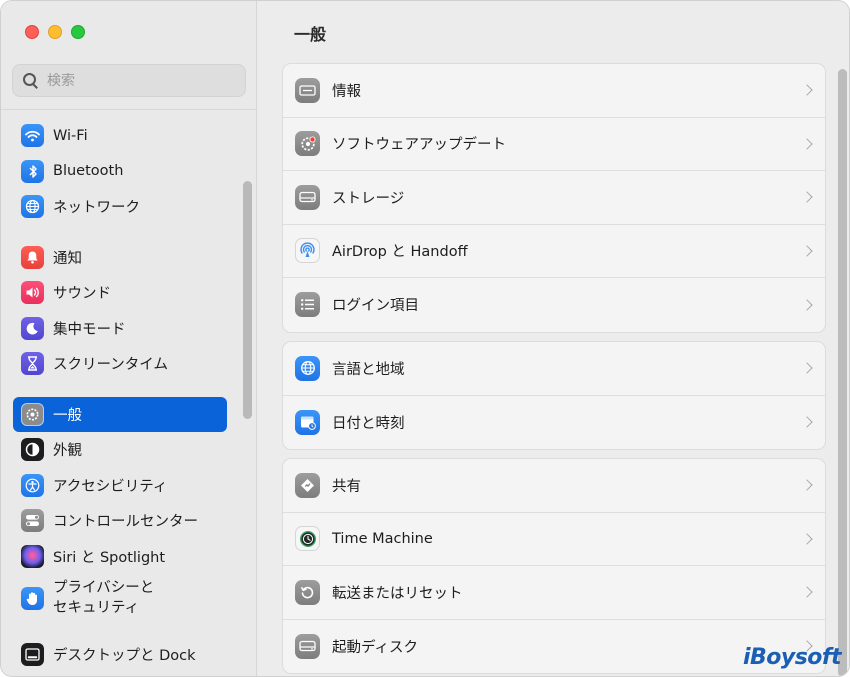 The width and height of the screenshot is (850, 677). What do you see at coordinates (32, 364) in the screenshot?
I see `hourglass-icon` at bounding box center [32, 364].